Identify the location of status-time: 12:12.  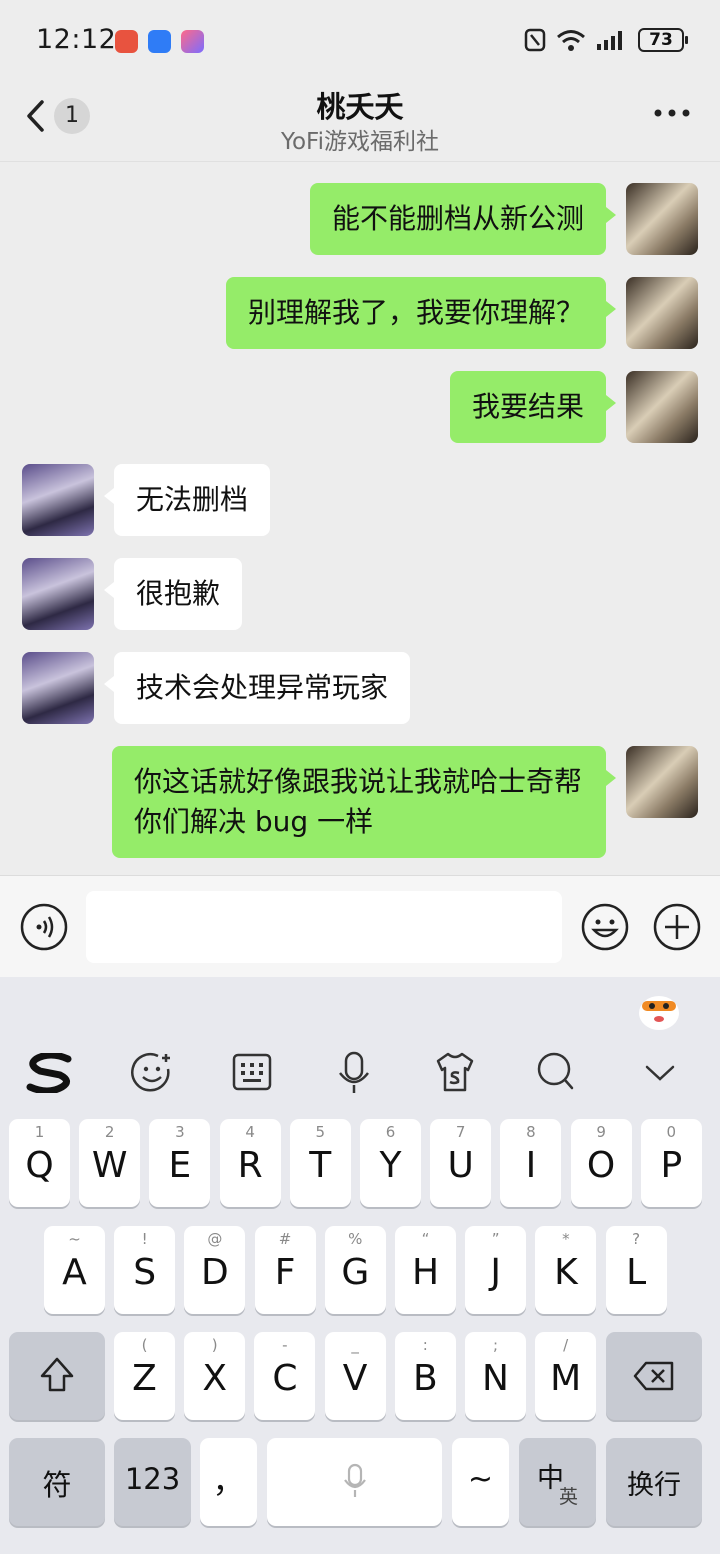
(76, 39).